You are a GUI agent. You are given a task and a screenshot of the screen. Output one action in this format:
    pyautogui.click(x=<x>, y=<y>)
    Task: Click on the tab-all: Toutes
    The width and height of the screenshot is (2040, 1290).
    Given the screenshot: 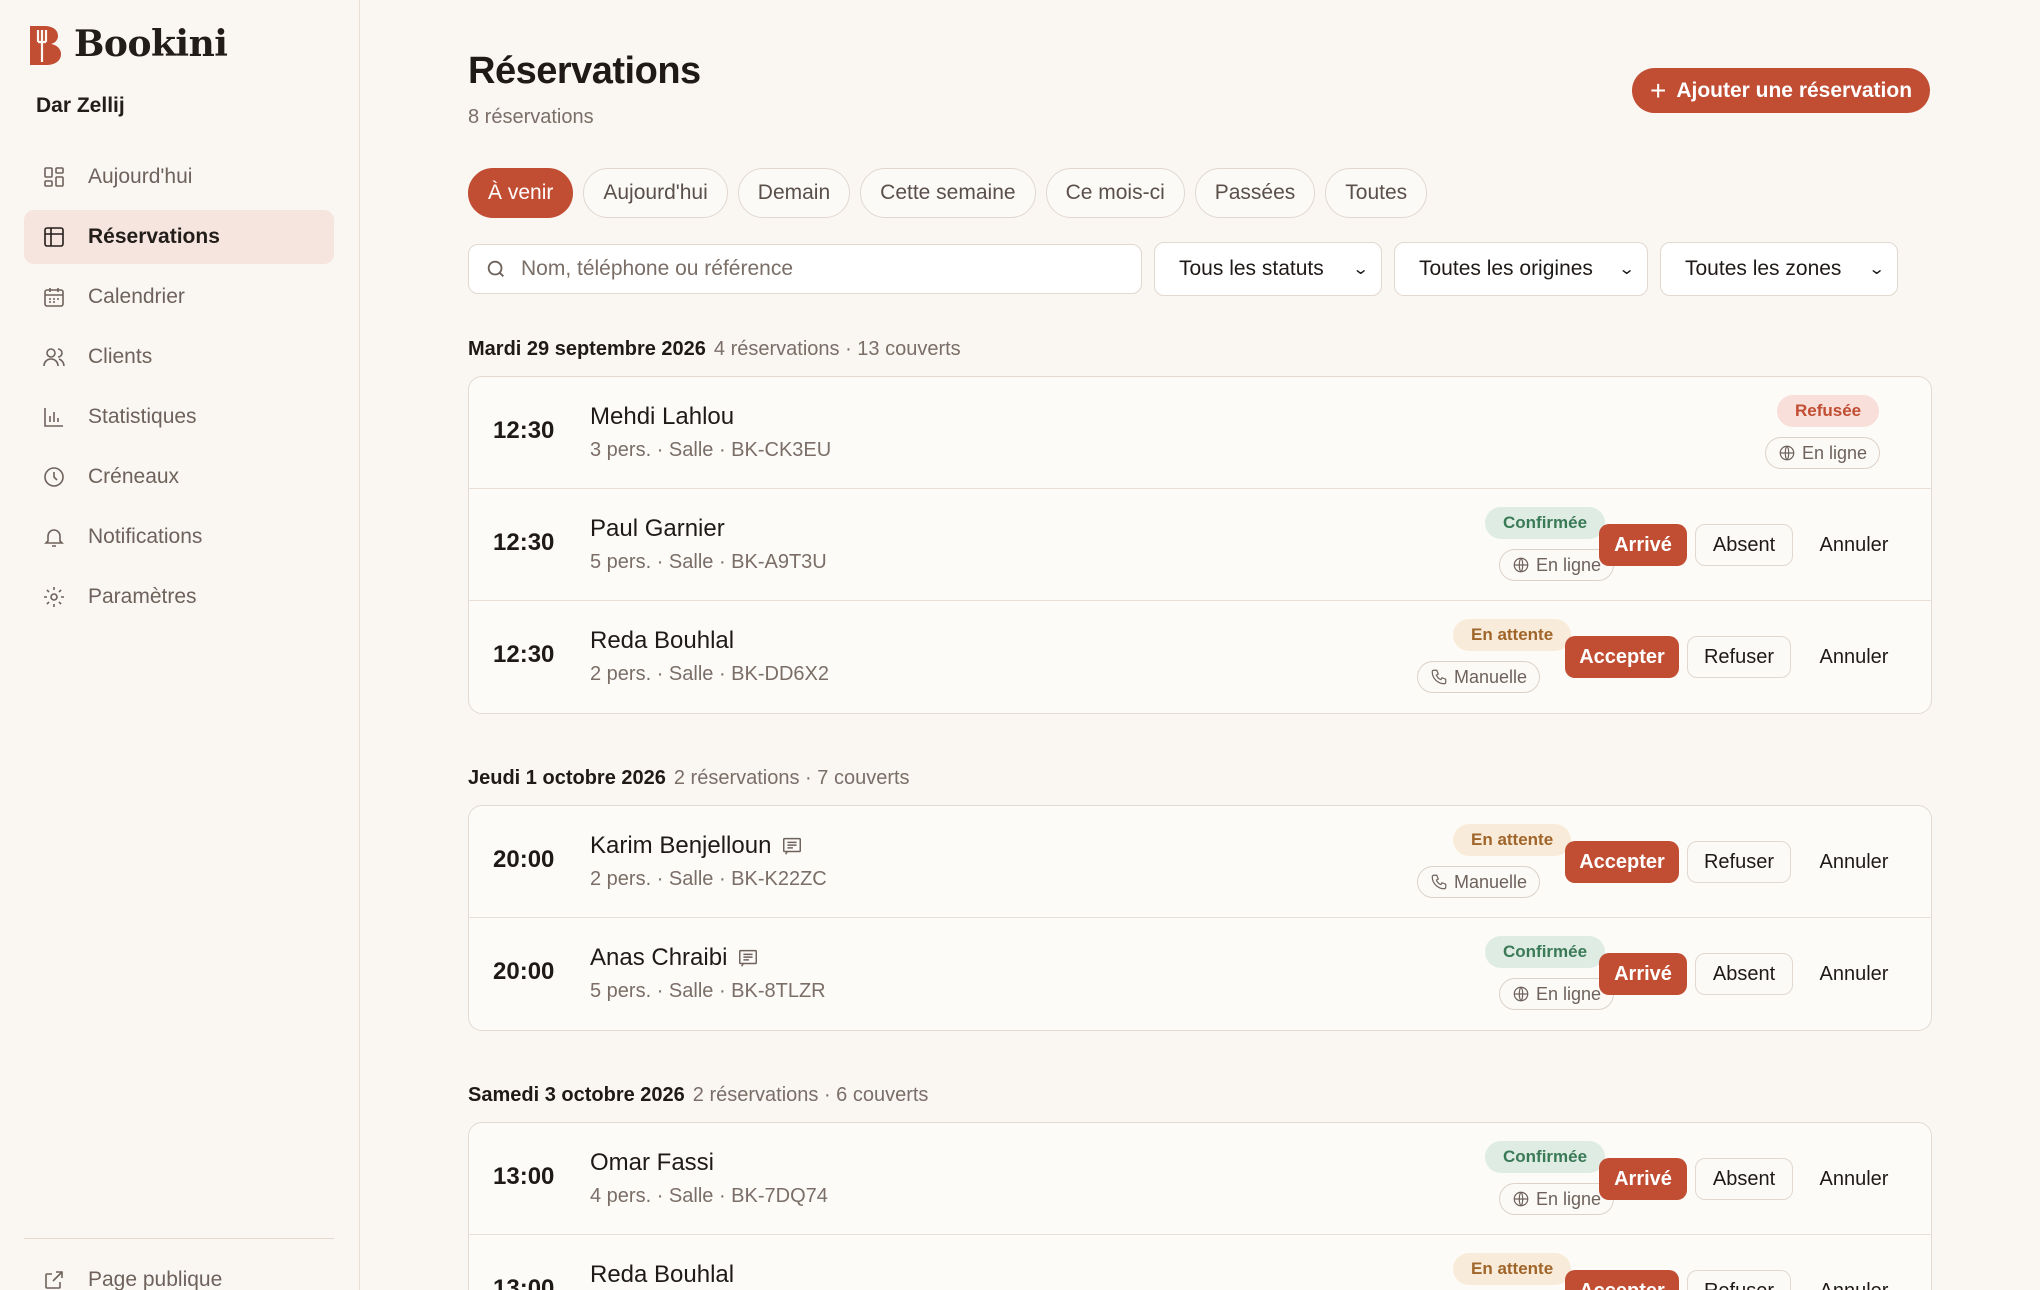 What is the action you would take?
    pyautogui.click(x=1376, y=193)
    